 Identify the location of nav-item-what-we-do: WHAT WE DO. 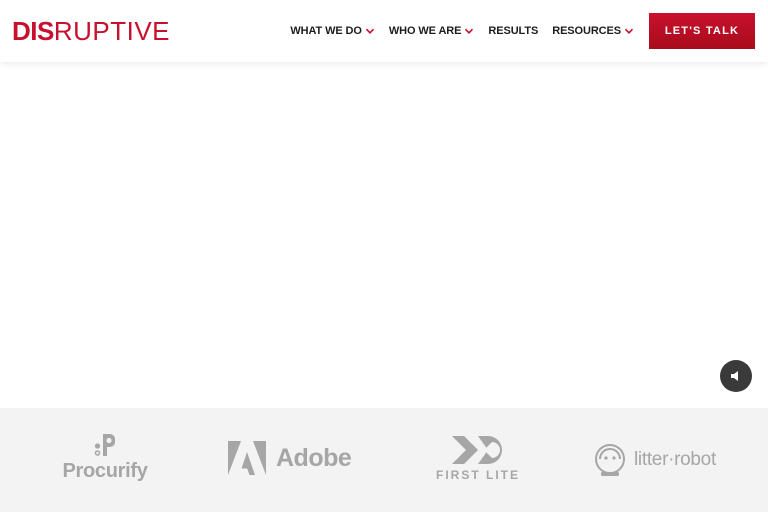
(332, 31).